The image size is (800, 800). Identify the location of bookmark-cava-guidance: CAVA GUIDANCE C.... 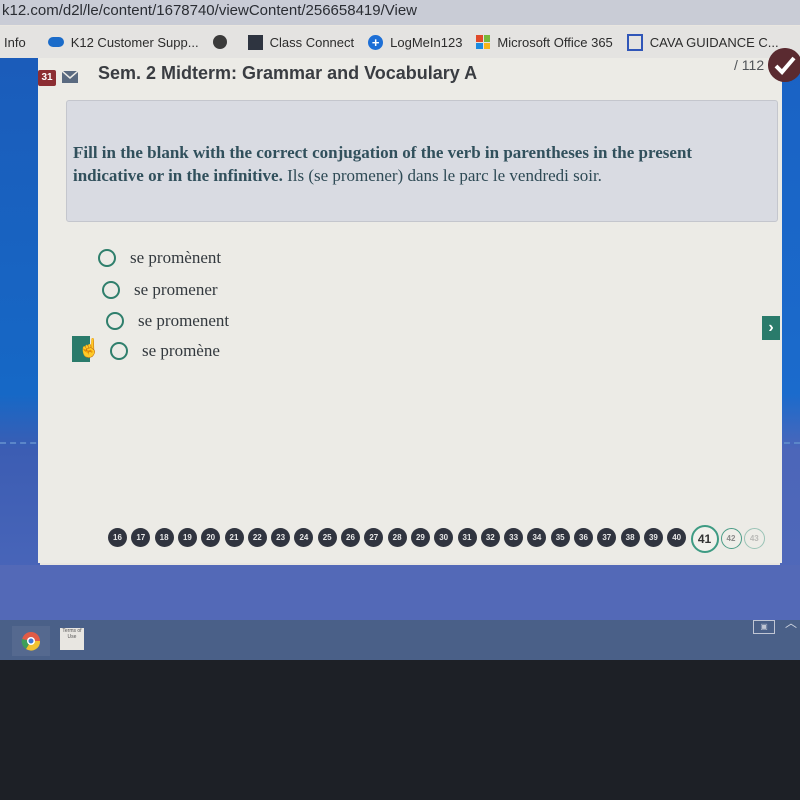
(702, 42).